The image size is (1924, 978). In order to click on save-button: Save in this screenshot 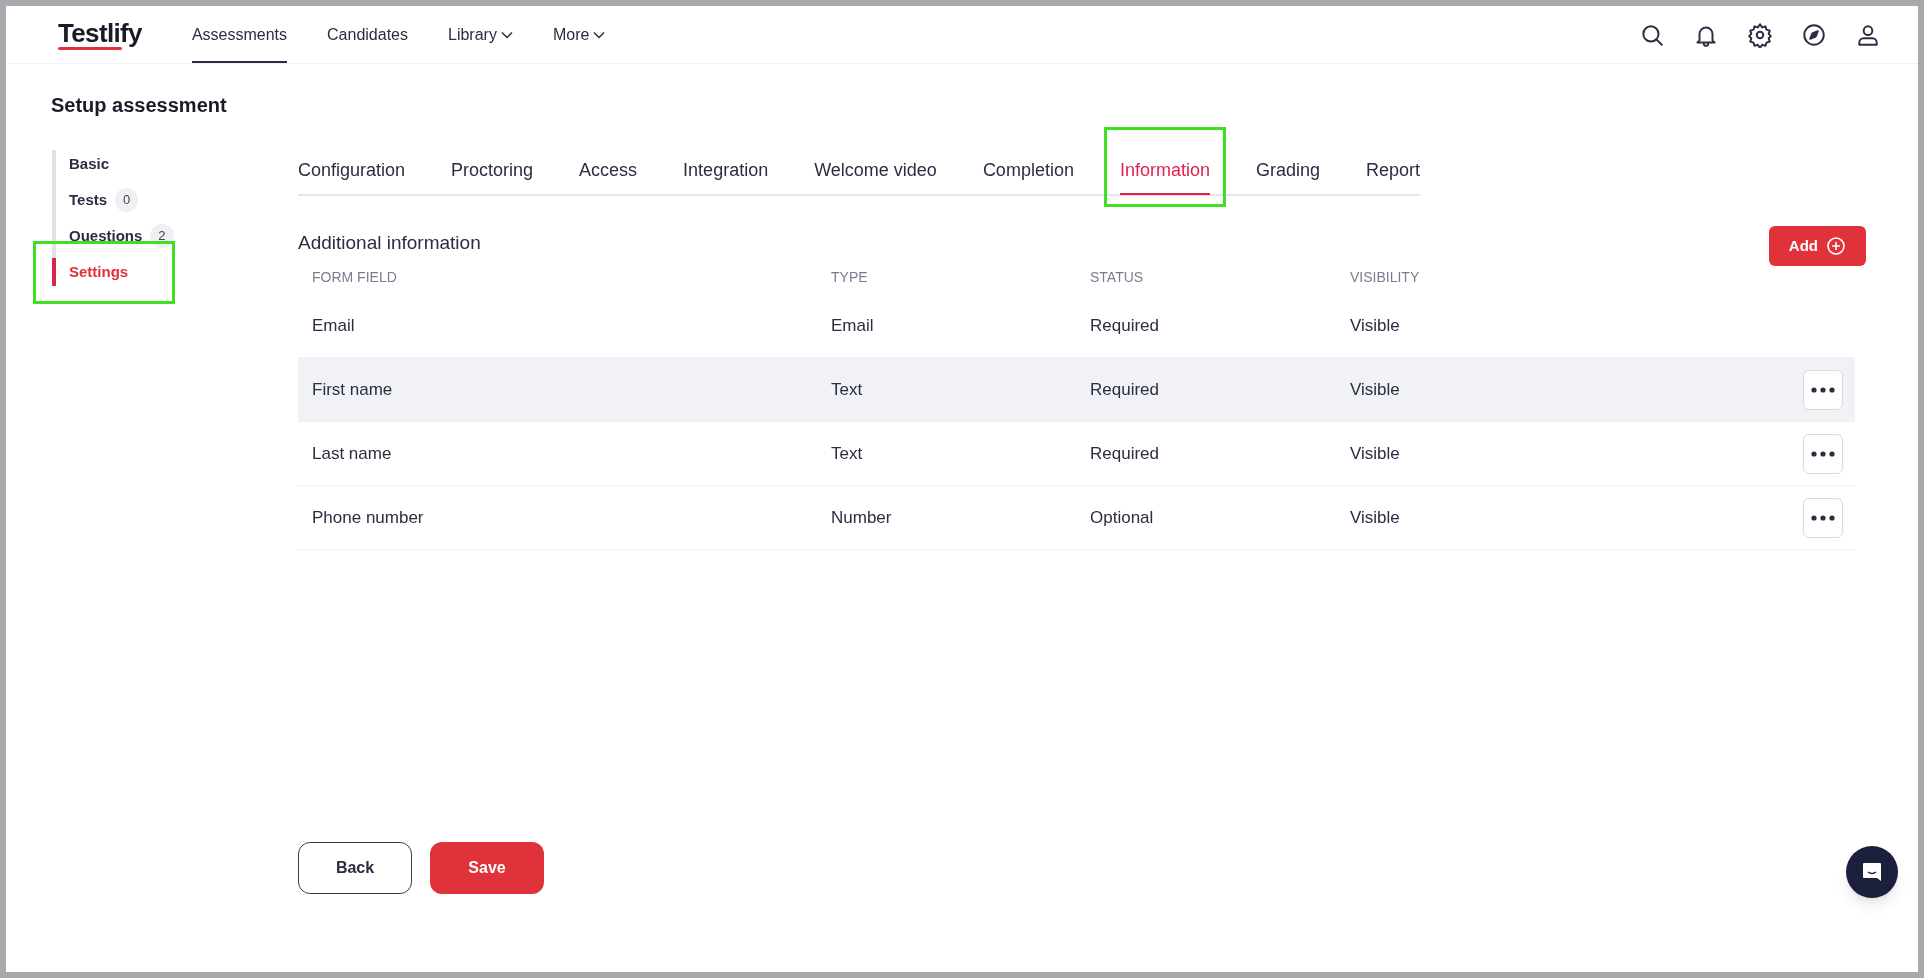, I will do `click(487, 868)`.